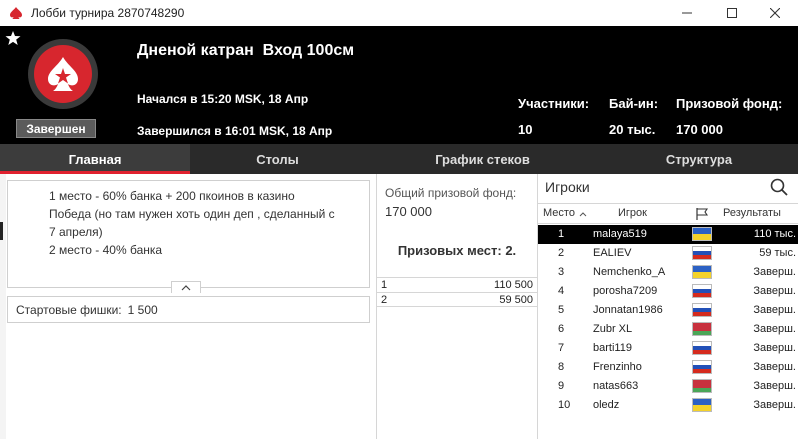 This screenshot has height=439, width=798. Describe the element at coordinates (668, 367) in the screenshot. I see `table-row: 8 Frenzinho Заверш.` at that location.